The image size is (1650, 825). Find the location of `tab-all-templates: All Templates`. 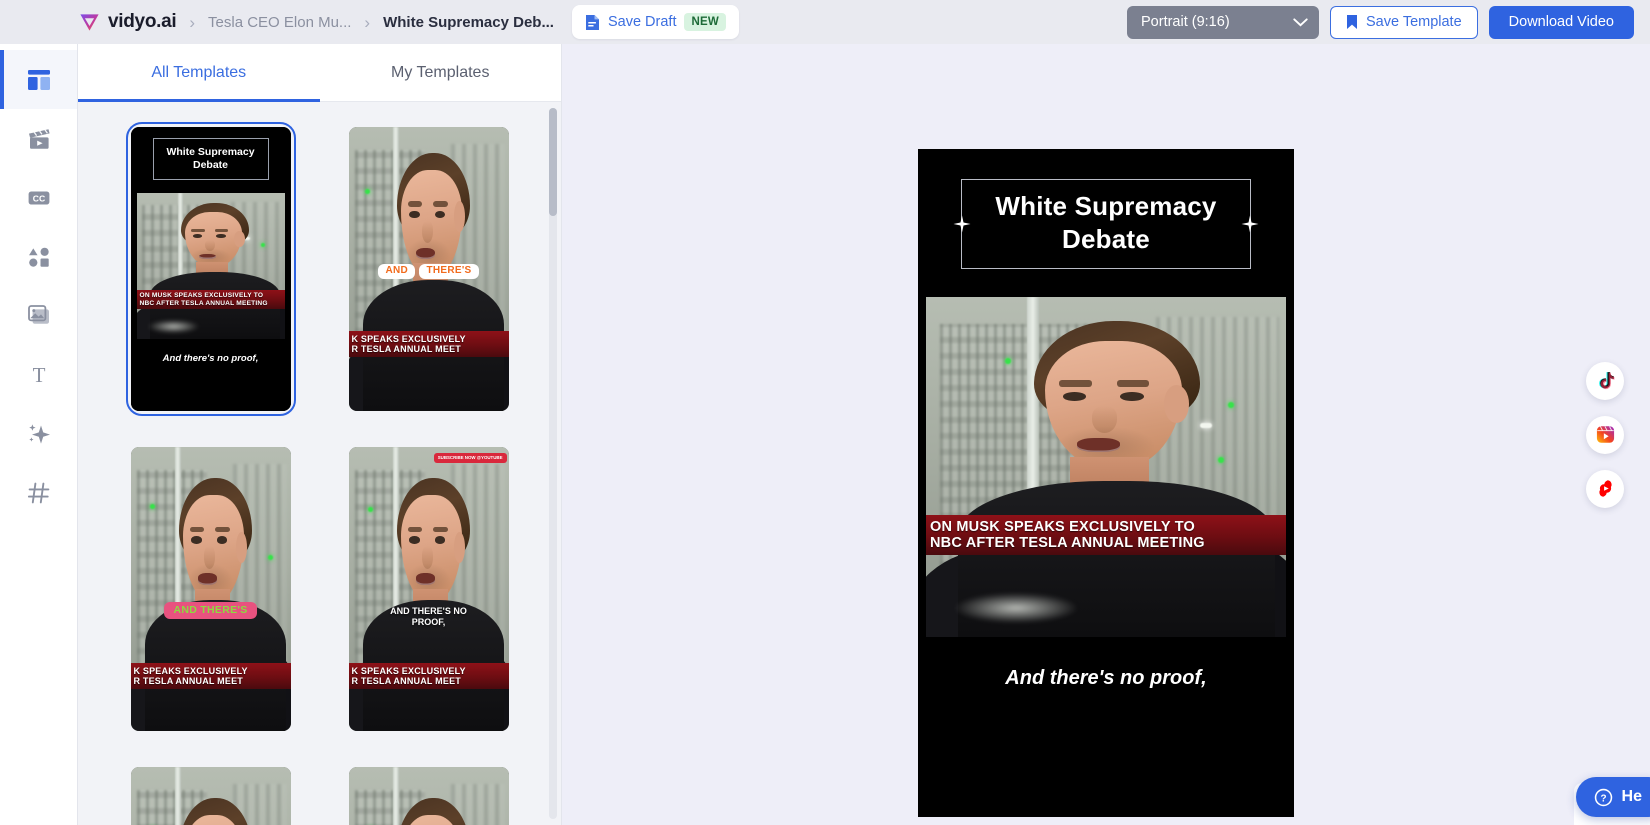

tab-all-templates: All Templates is located at coordinates (199, 73).